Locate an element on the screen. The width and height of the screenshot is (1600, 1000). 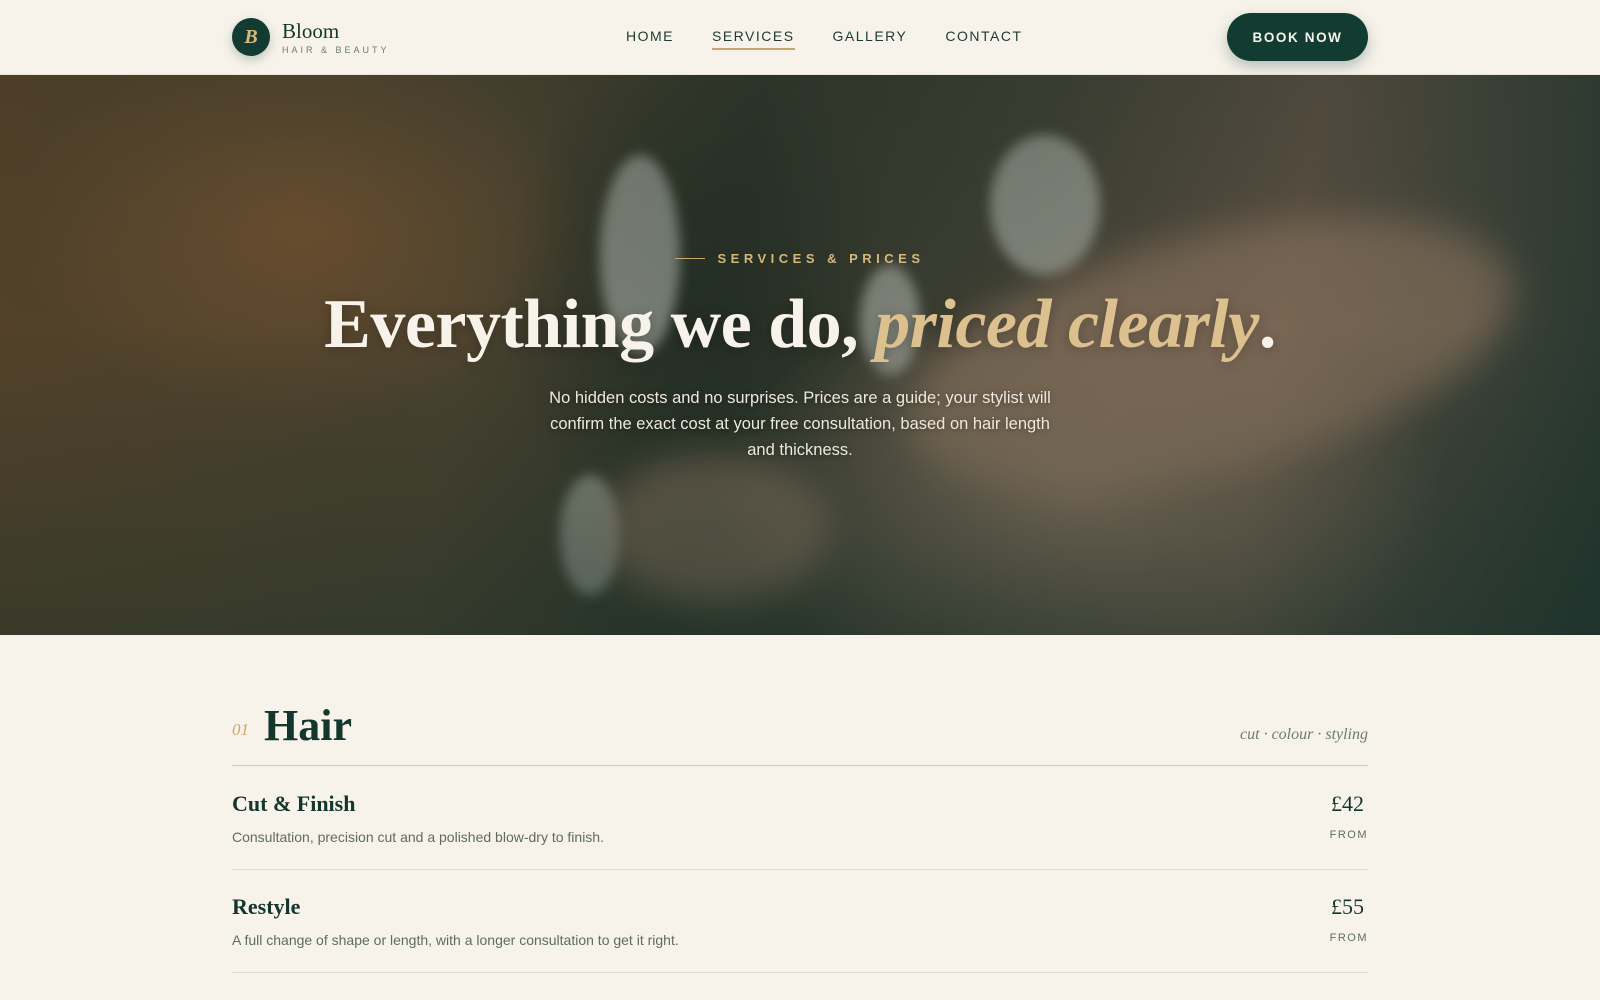
service-price: £42 is located at coordinates (1347, 803).